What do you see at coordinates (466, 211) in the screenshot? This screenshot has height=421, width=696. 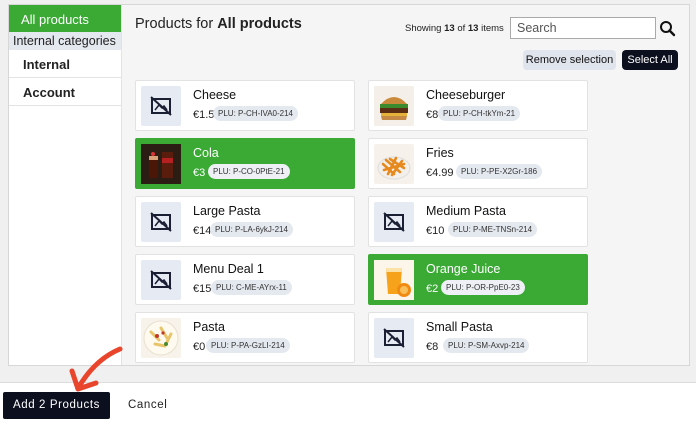 I see `product-name: Medium Pasta` at bounding box center [466, 211].